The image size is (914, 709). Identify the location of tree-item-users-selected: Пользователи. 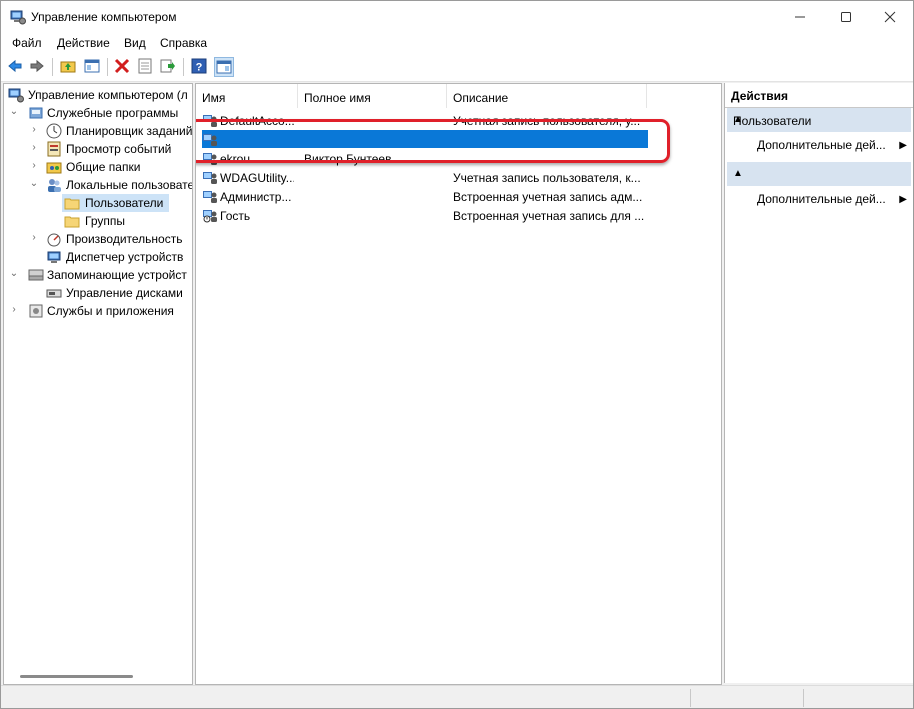
(115, 203).